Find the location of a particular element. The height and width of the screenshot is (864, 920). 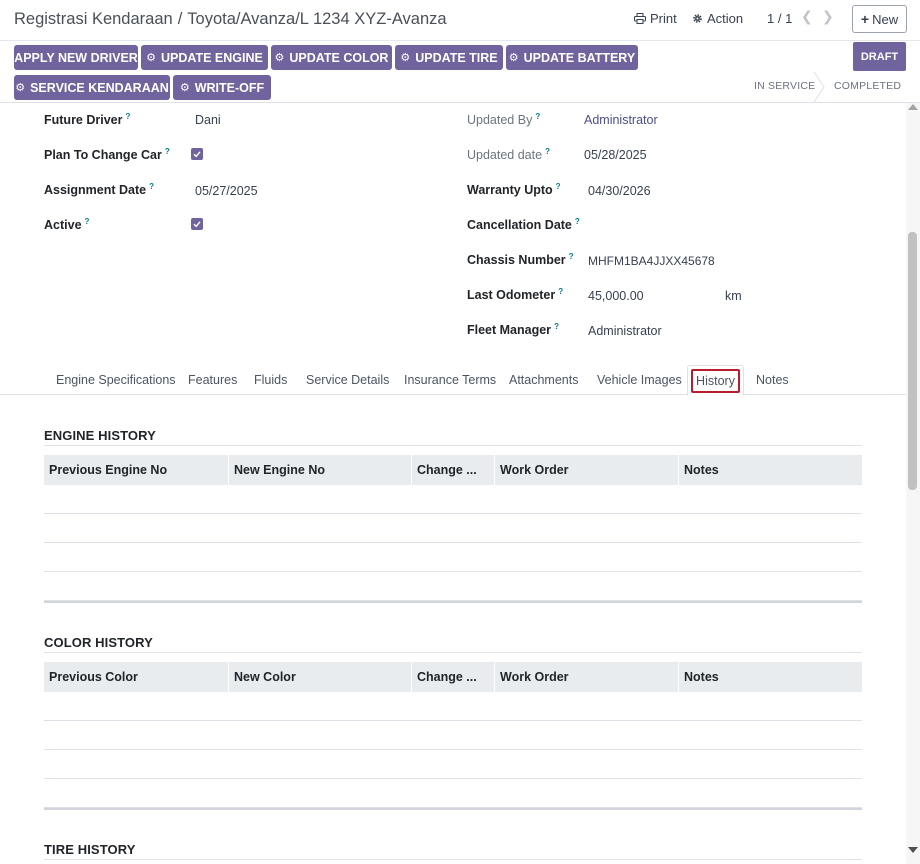

tab-fluids: Fluids is located at coordinates (270, 380).